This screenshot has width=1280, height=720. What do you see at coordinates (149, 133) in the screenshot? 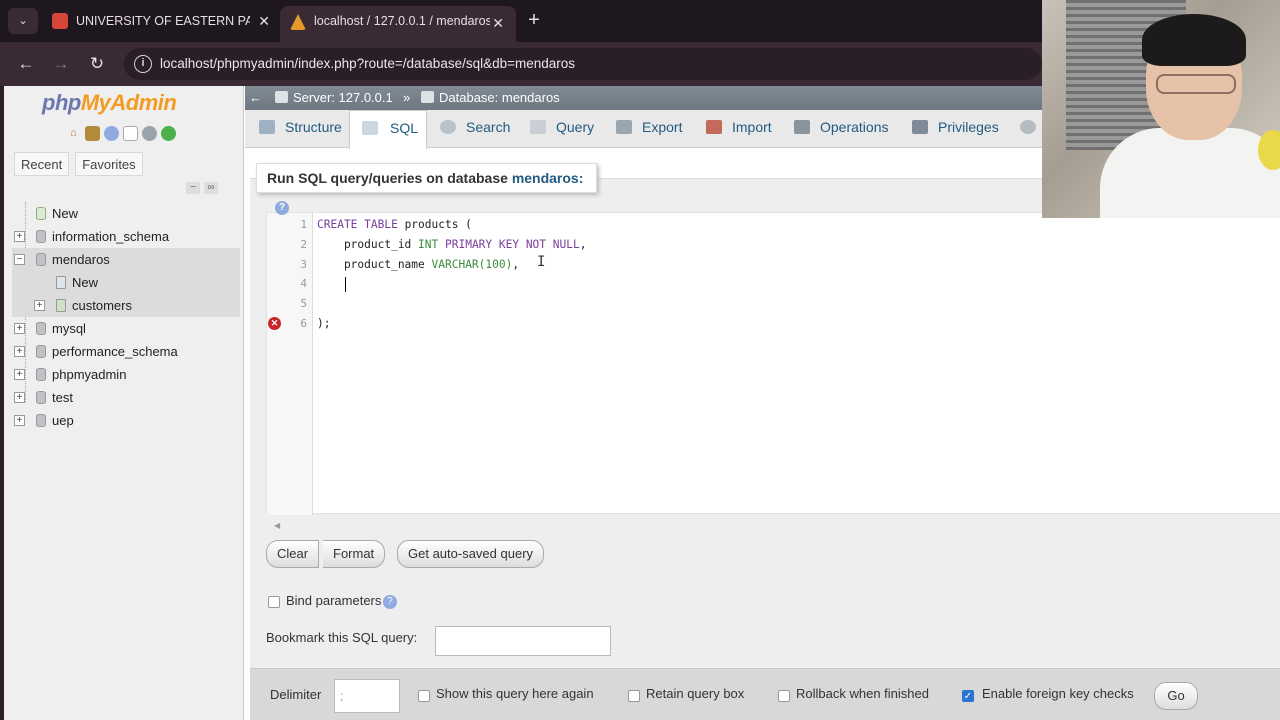
I see `settings-gear-icon` at bounding box center [149, 133].